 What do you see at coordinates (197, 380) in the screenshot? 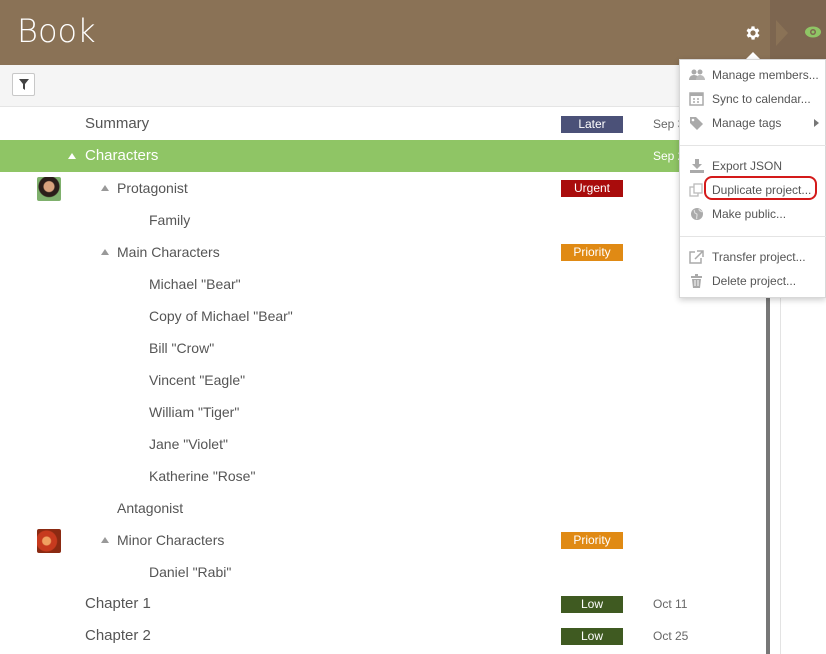
I see `row-label: Vincent "Eagle"` at bounding box center [197, 380].